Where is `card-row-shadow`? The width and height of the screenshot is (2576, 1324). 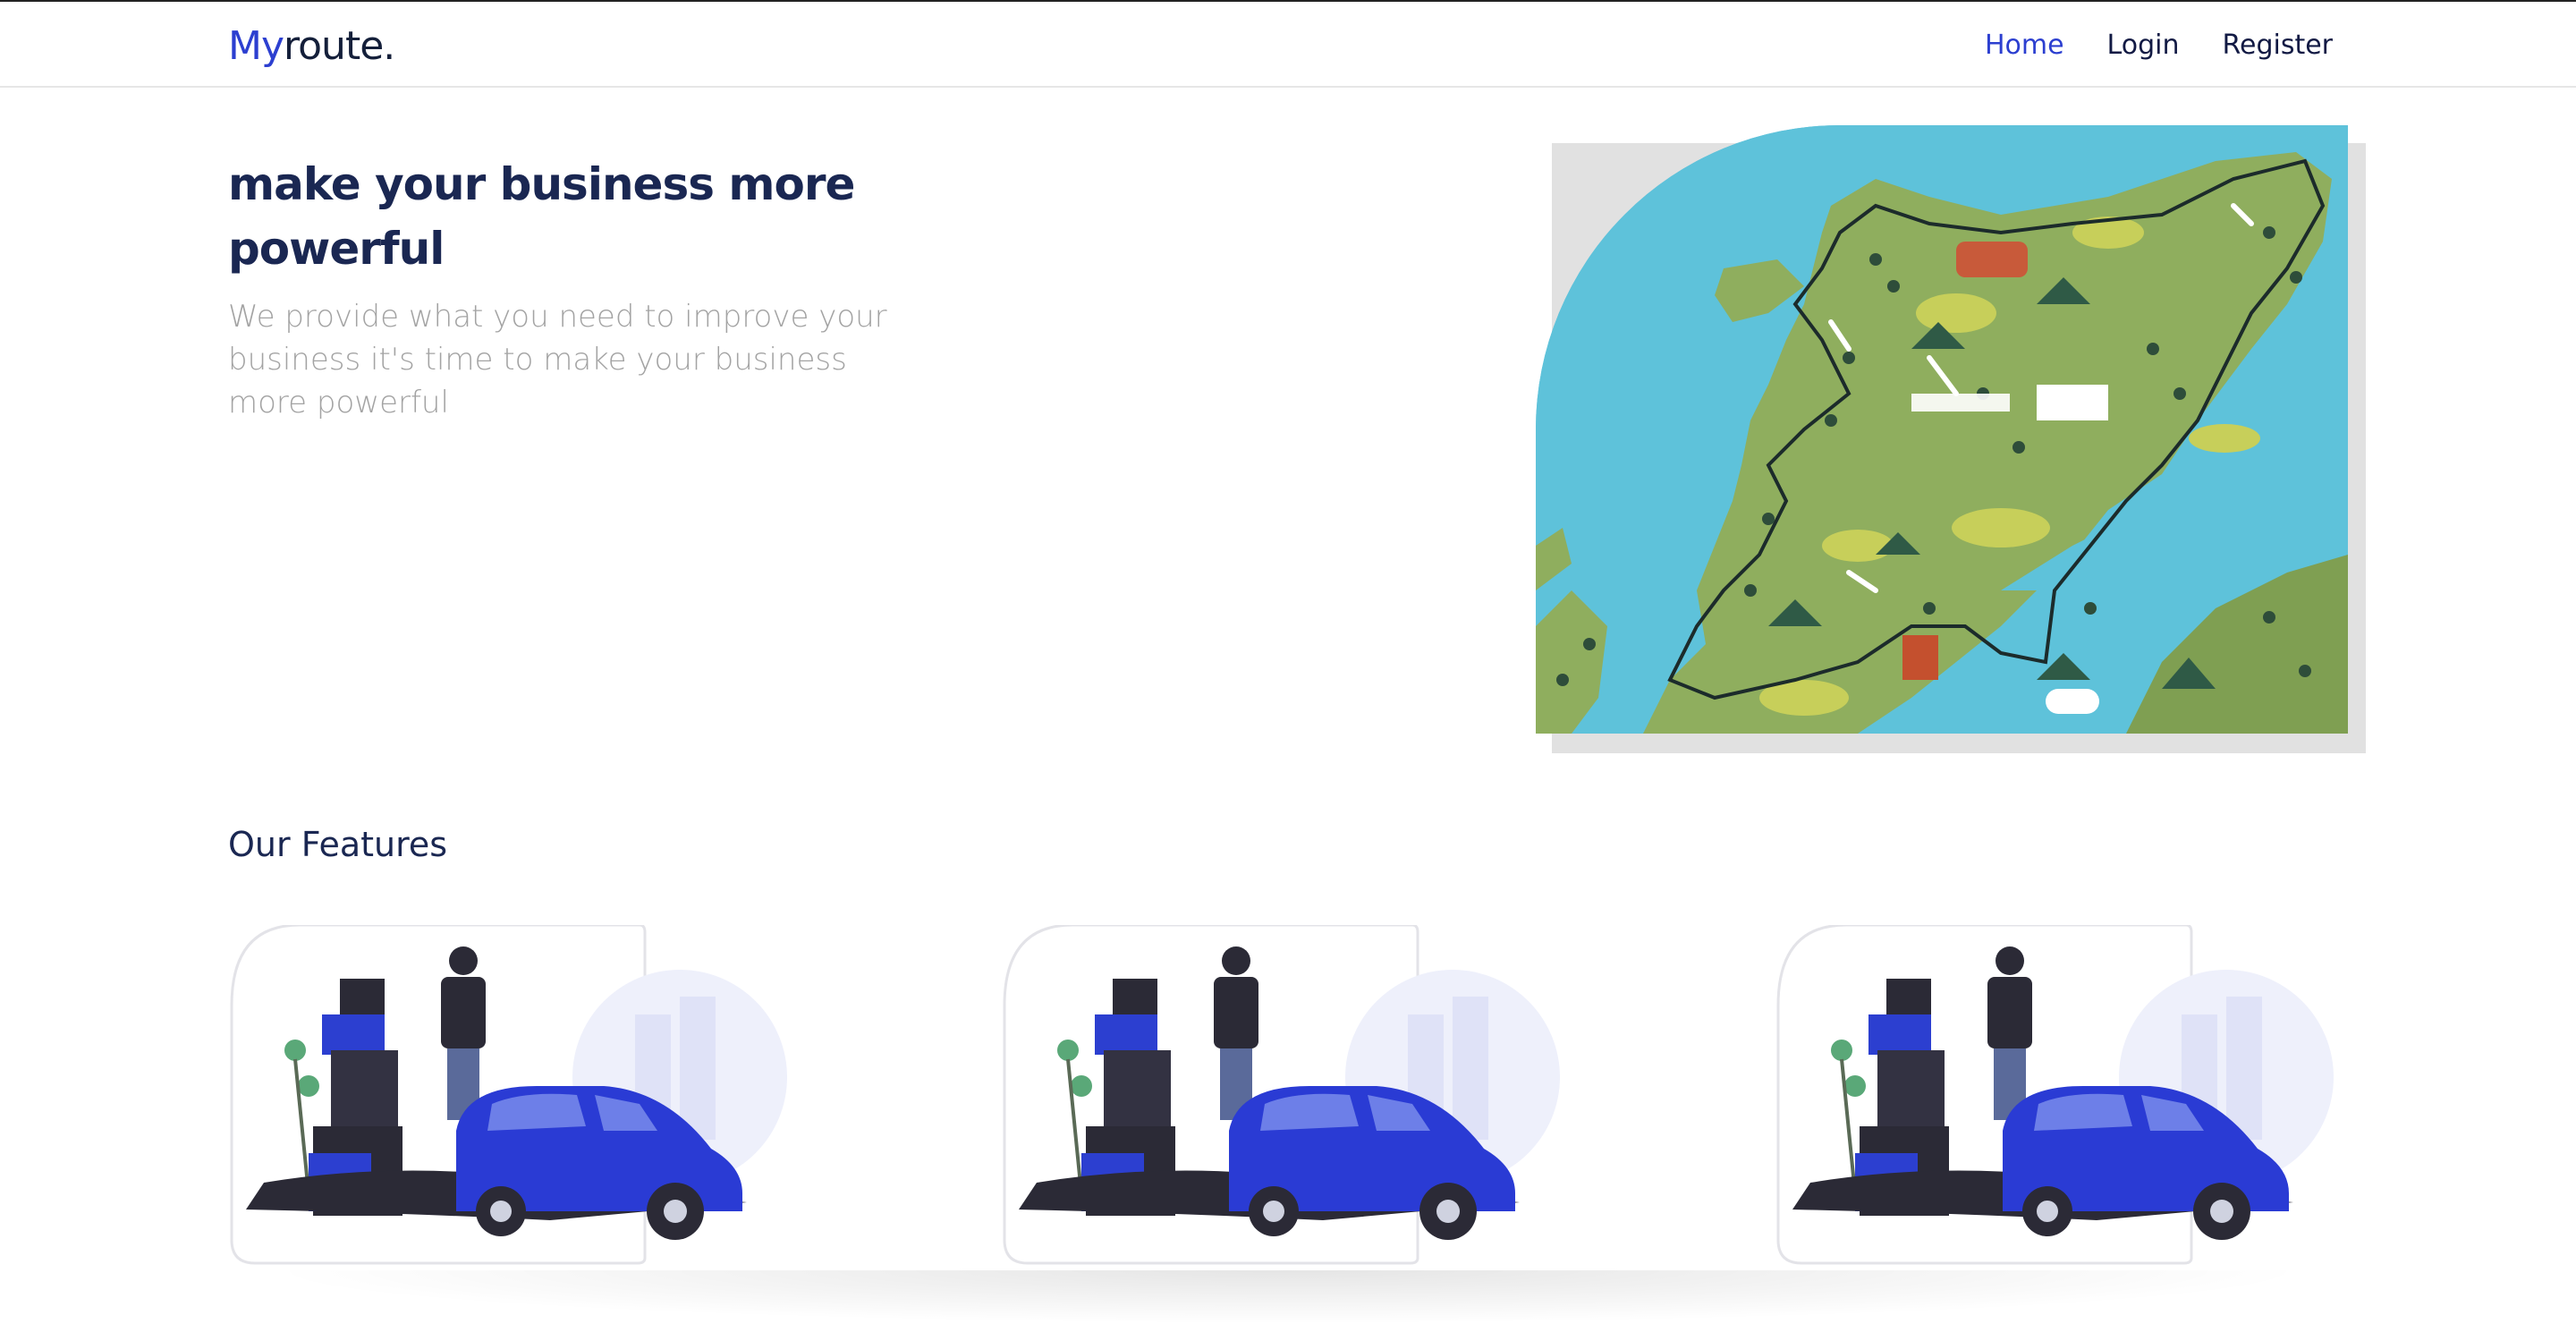 card-row-shadow is located at coordinates (1288, 1297).